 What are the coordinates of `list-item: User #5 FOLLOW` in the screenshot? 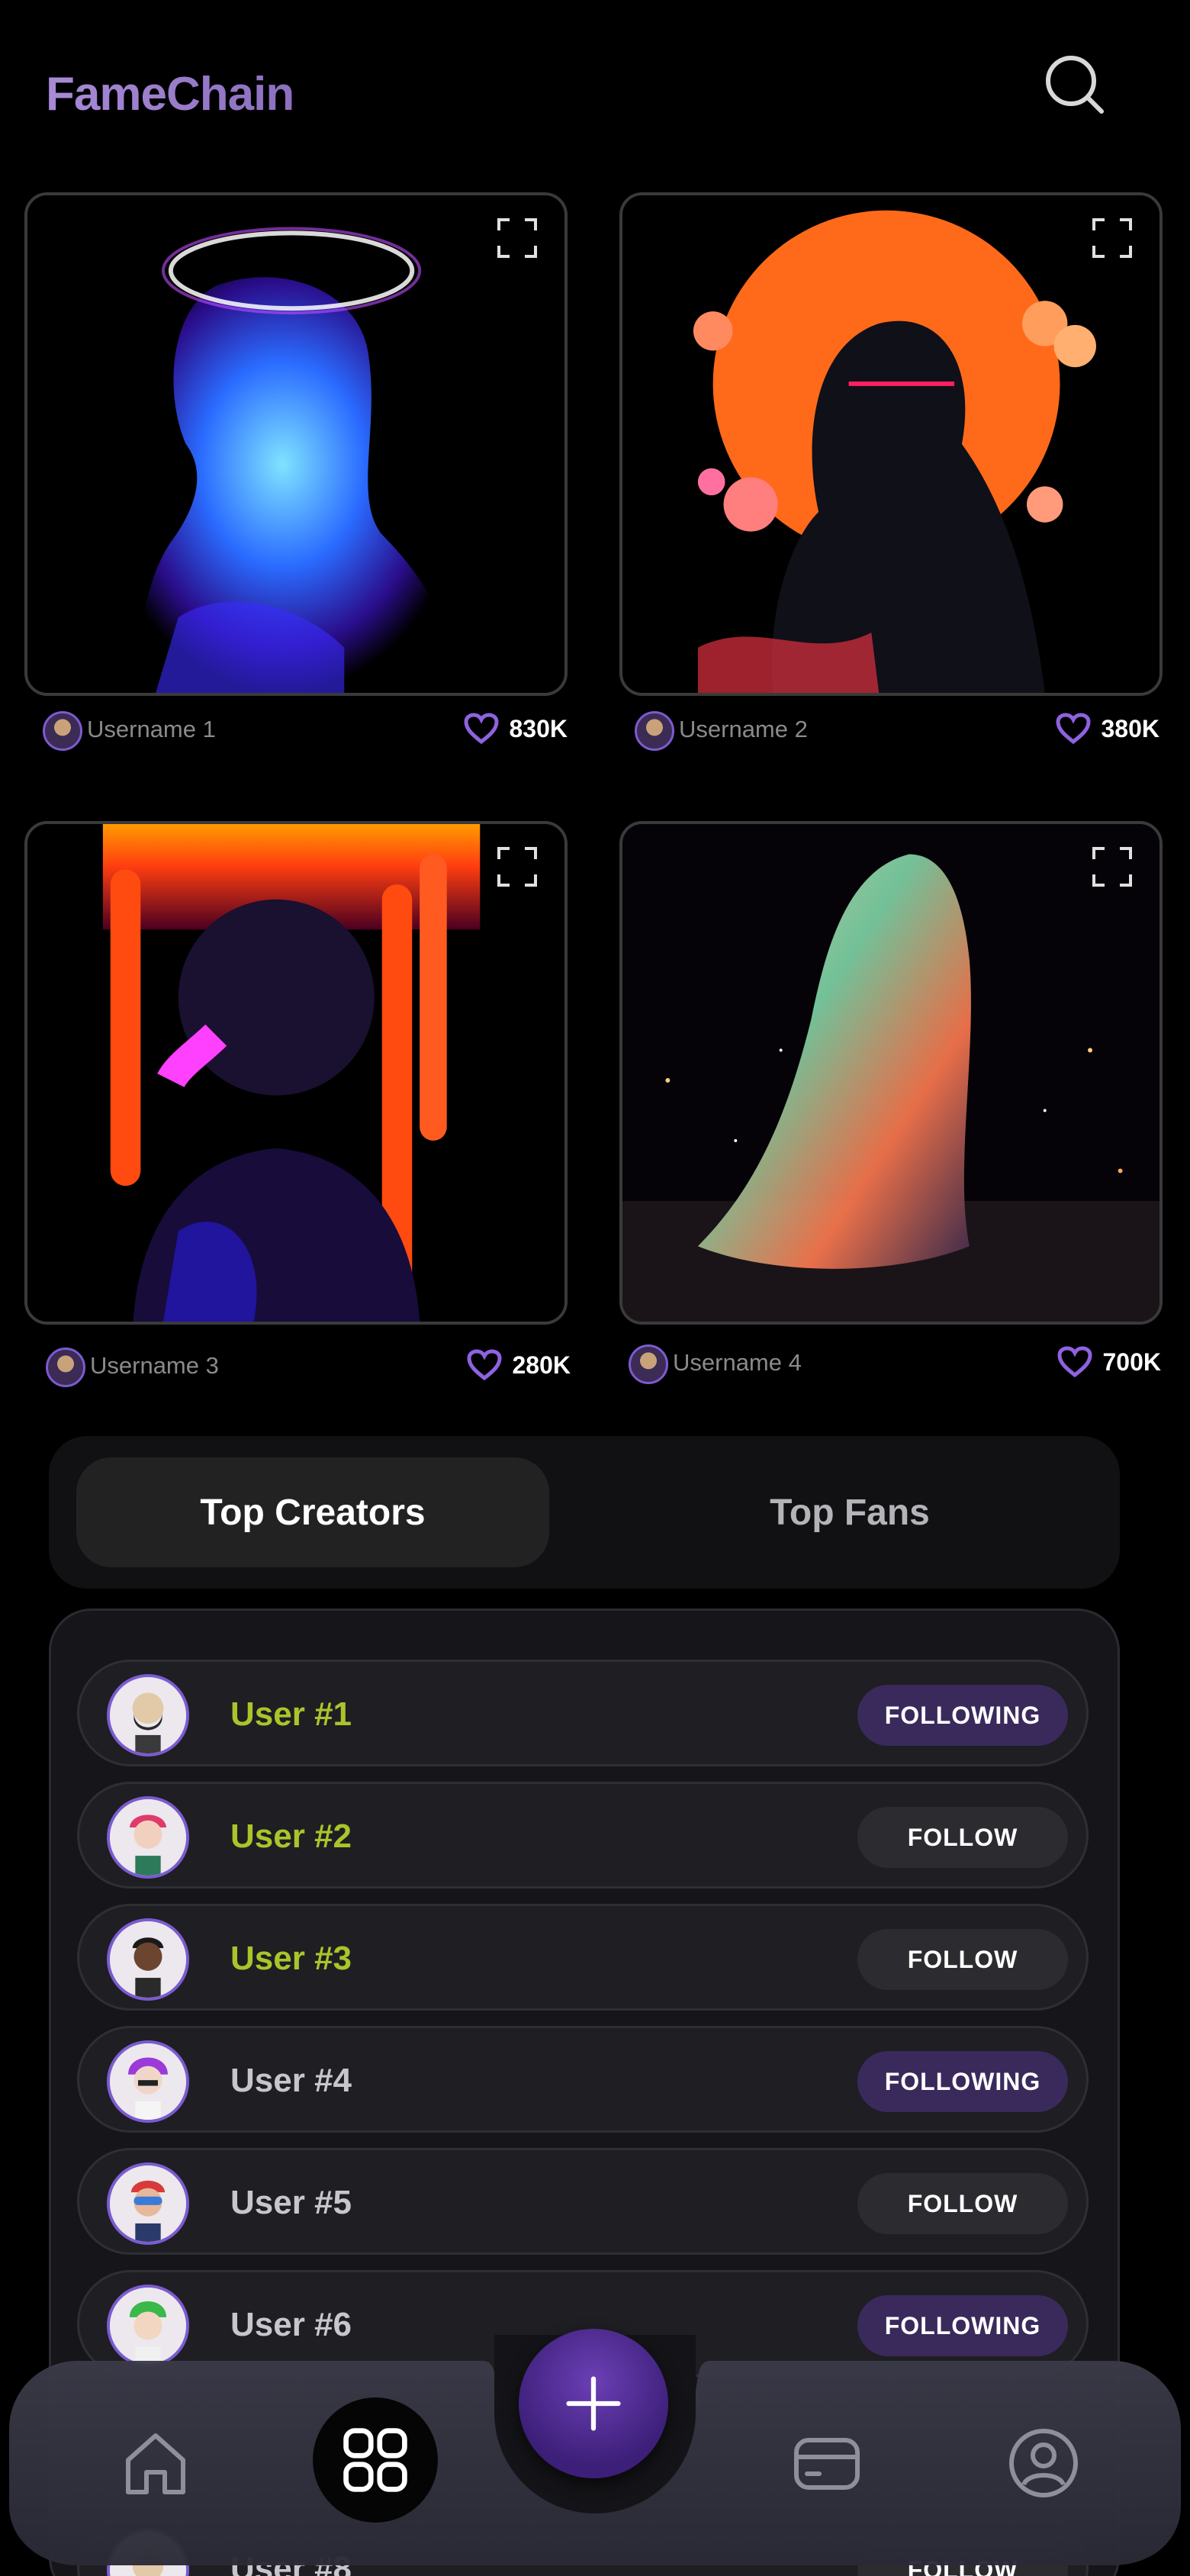 It's located at (583, 2201).